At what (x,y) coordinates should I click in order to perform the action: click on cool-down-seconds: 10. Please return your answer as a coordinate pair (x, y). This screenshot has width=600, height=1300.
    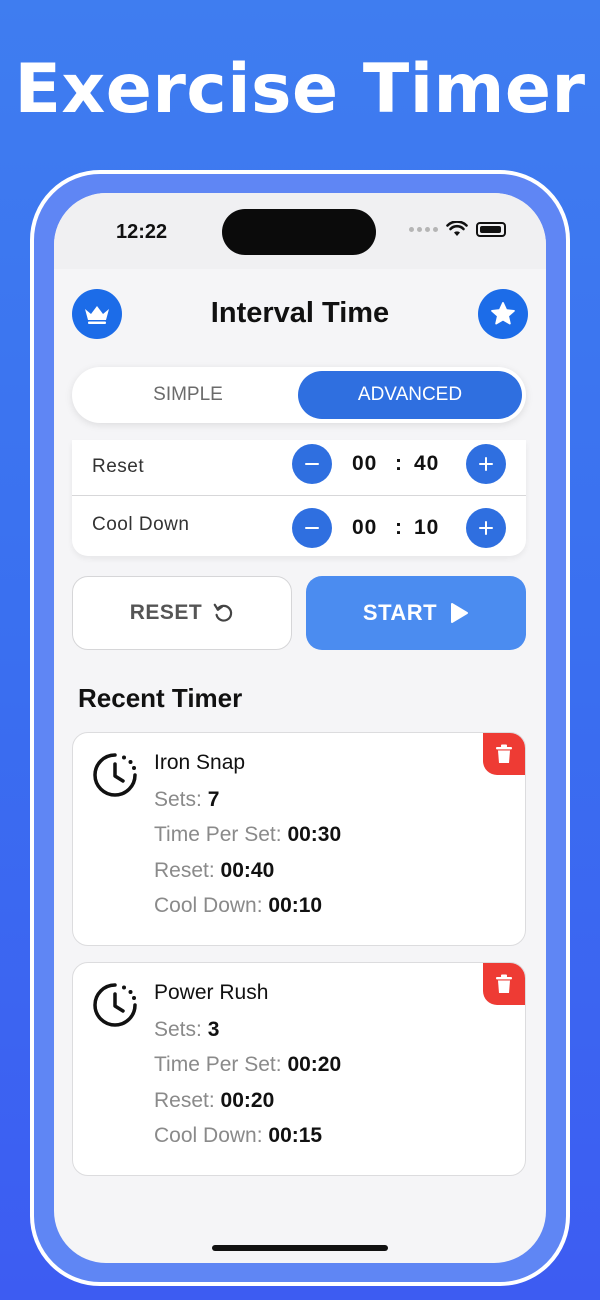
    Looking at the image, I should click on (427, 527).